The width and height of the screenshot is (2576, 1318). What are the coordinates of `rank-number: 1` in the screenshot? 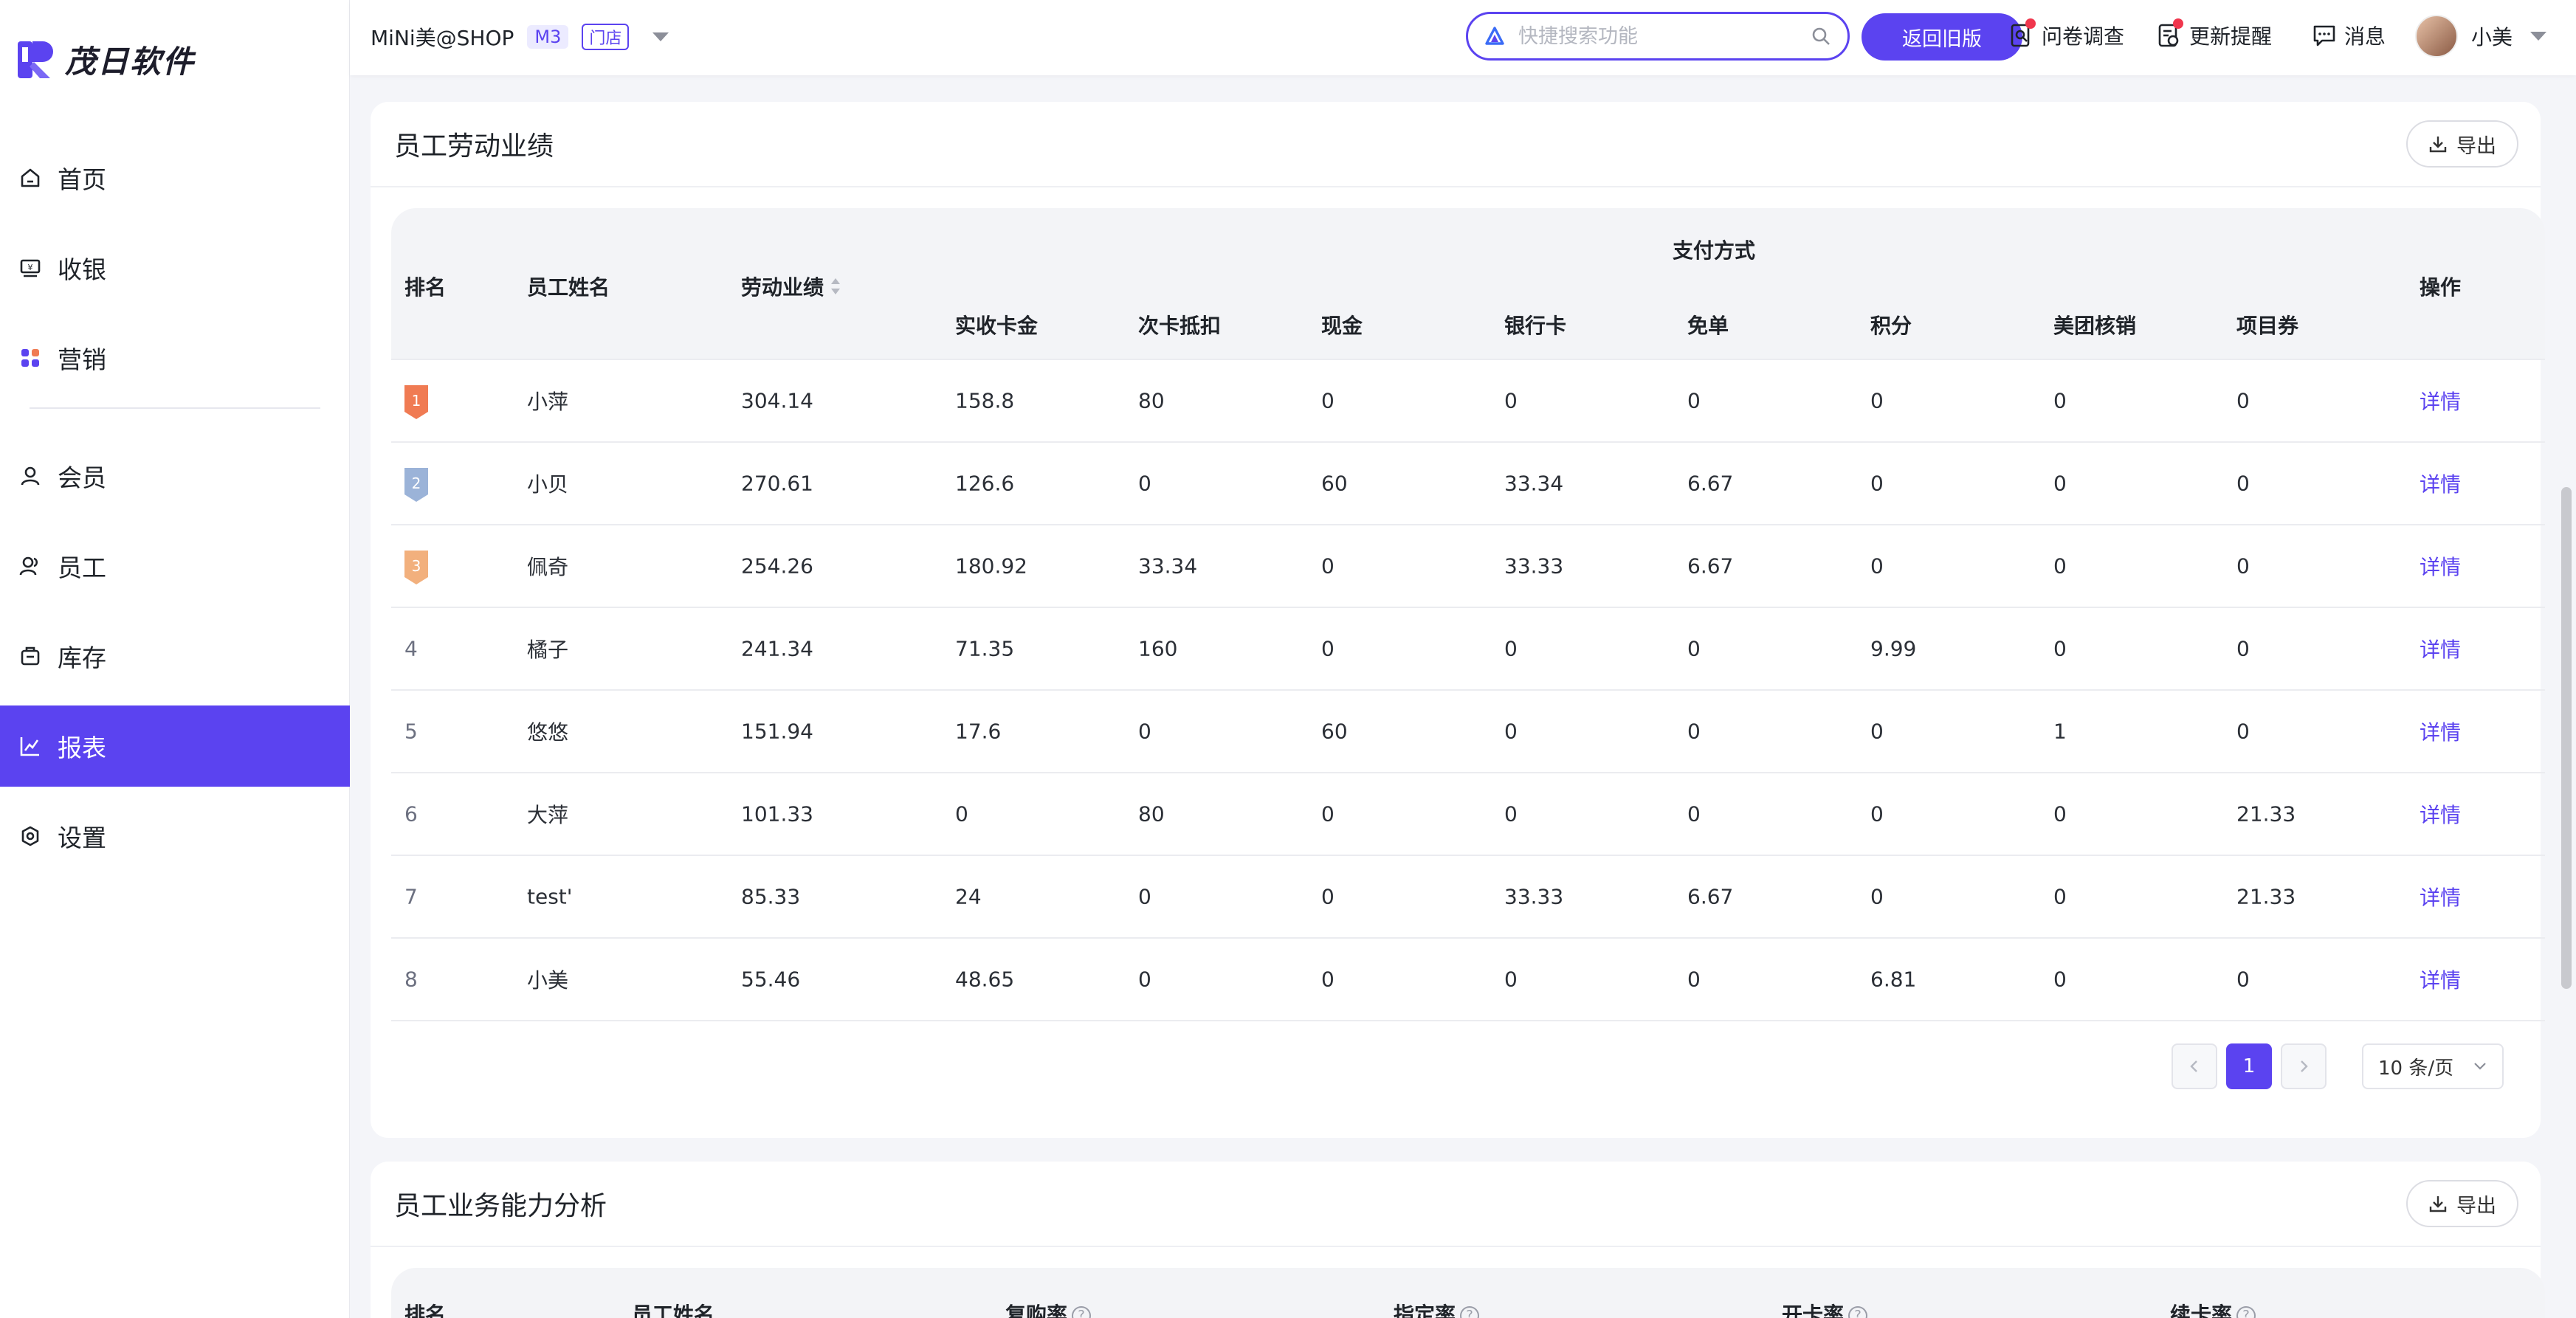 It's located at (417, 401).